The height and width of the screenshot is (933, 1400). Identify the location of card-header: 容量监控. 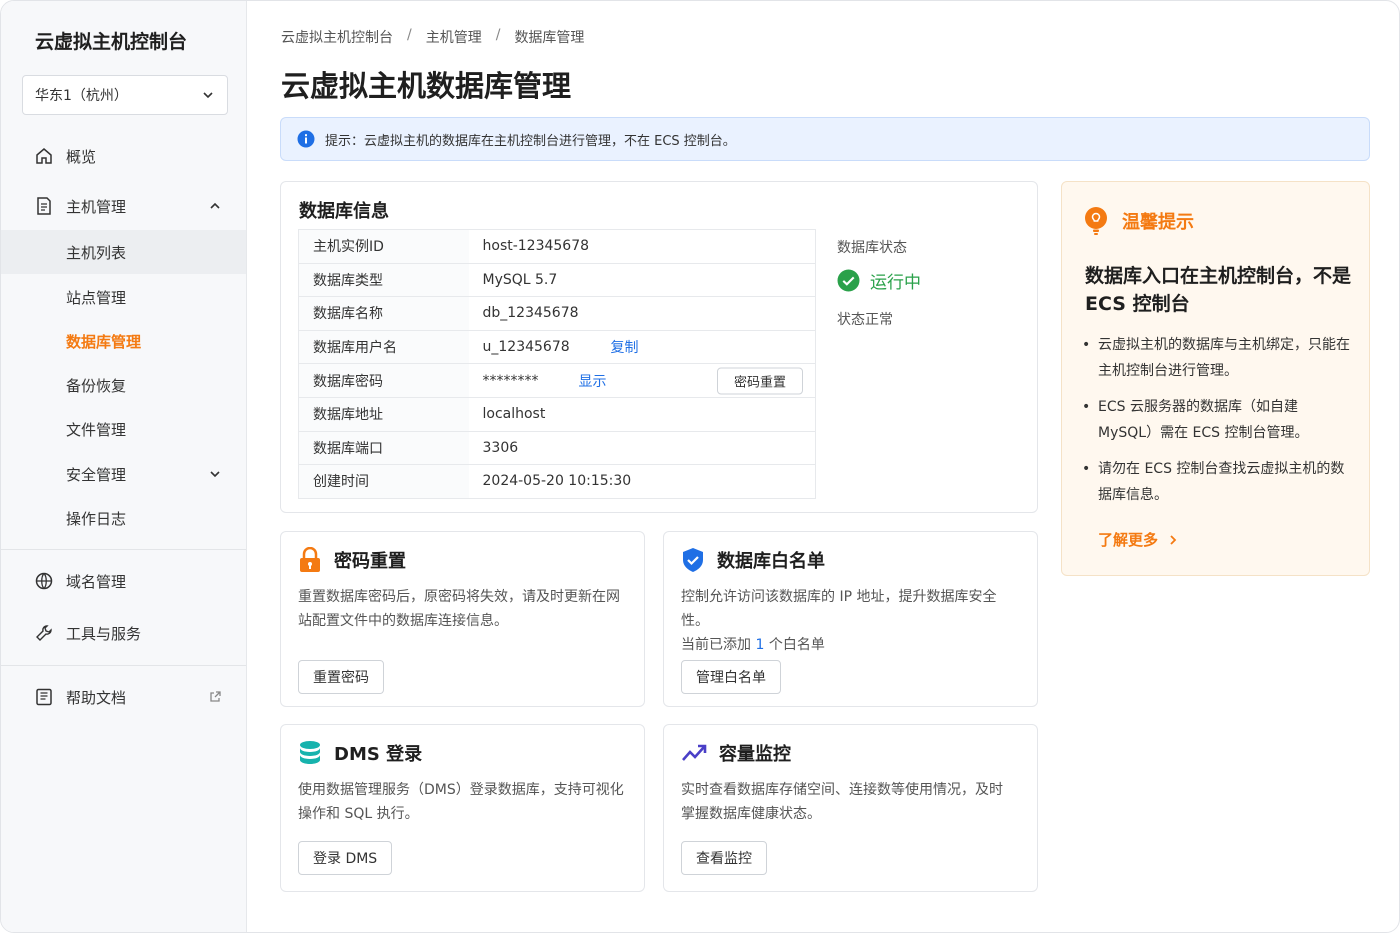
(736, 753).